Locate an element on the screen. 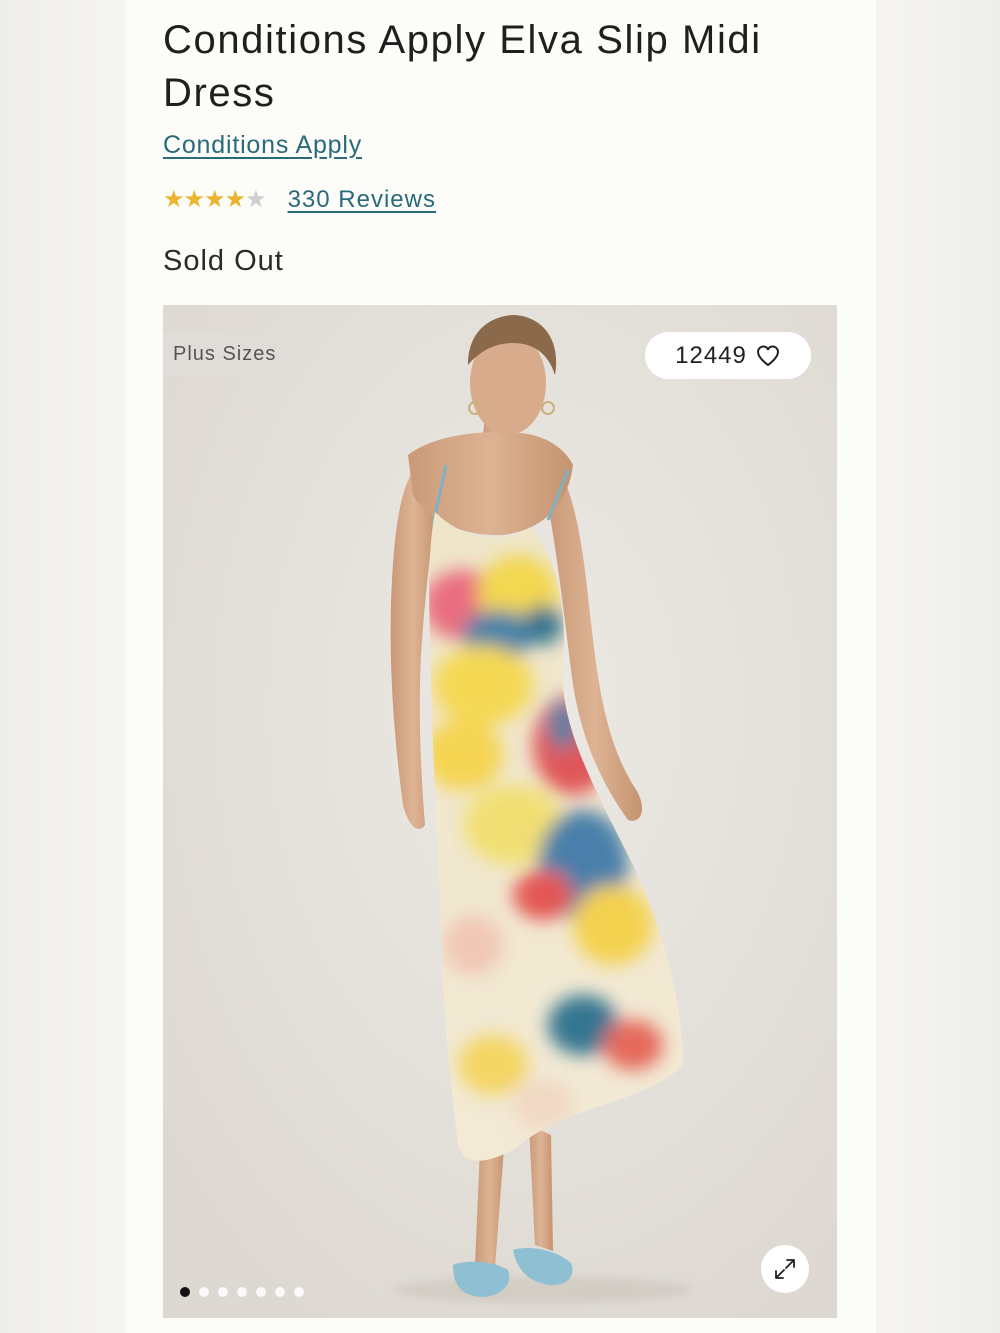  page-margin-right is located at coordinates (938, 666).